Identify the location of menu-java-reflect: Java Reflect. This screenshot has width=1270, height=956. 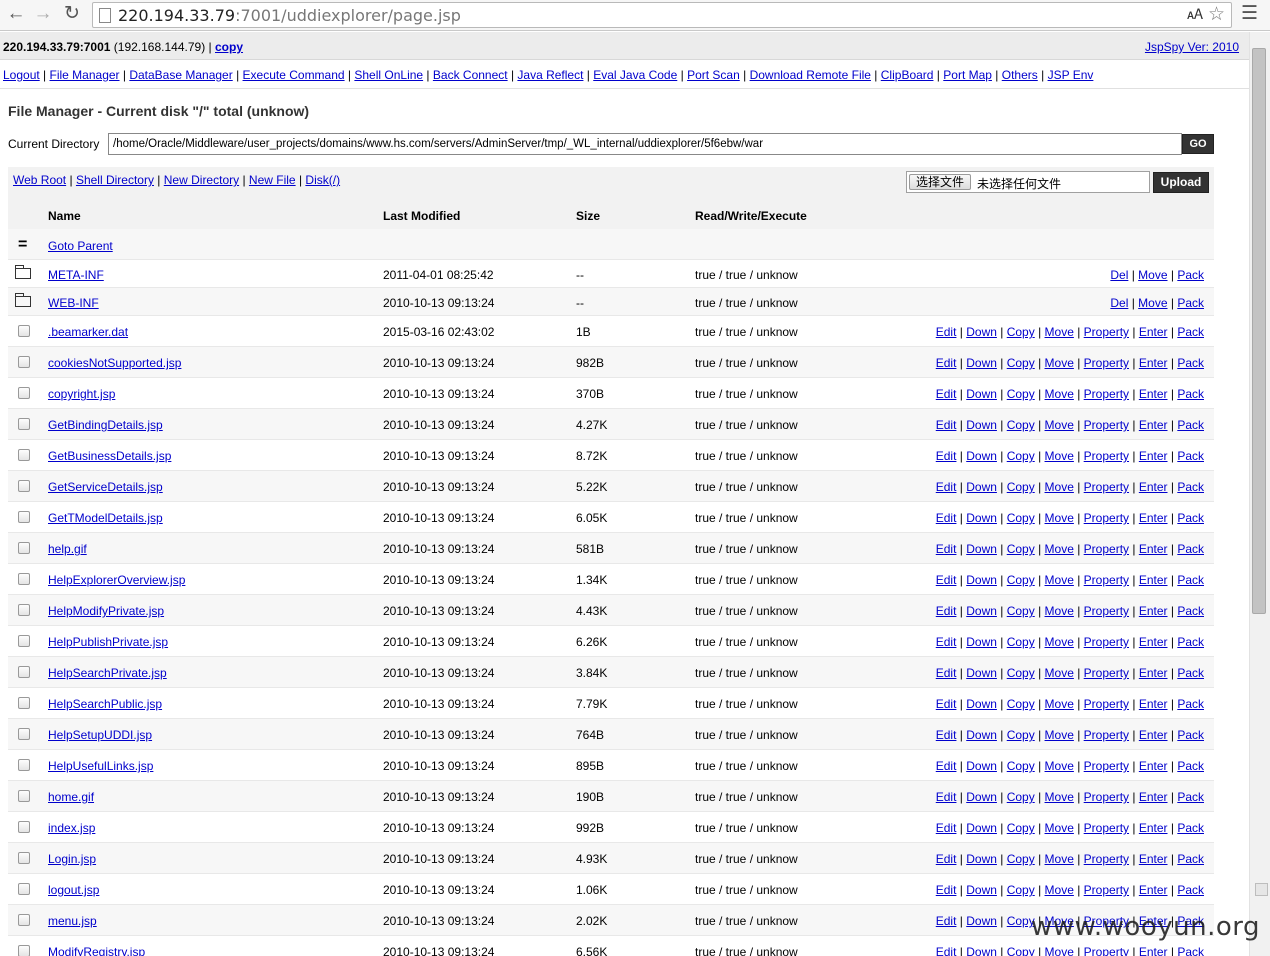
(550, 75).